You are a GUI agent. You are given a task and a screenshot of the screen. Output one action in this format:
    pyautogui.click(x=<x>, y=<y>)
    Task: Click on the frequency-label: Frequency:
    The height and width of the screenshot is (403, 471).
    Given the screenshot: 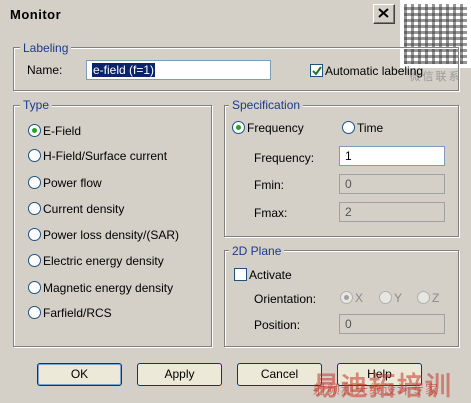 What is the action you would take?
    pyautogui.click(x=284, y=158)
    